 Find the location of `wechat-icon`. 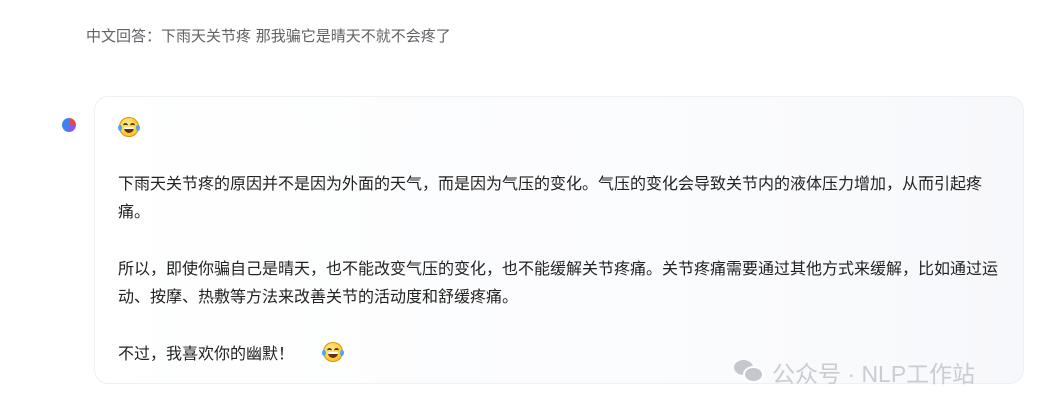

wechat-icon is located at coordinates (749, 372).